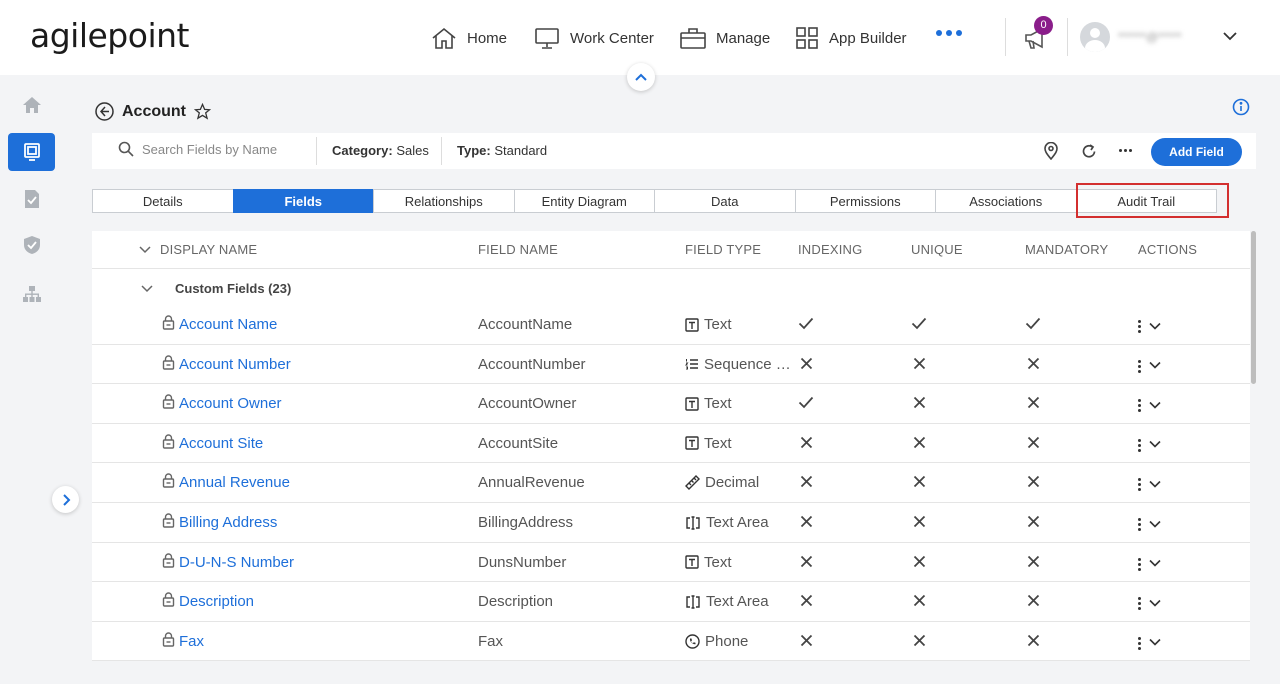 The width and height of the screenshot is (1280, 684). I want to click on left-rail, so click(32, 379).